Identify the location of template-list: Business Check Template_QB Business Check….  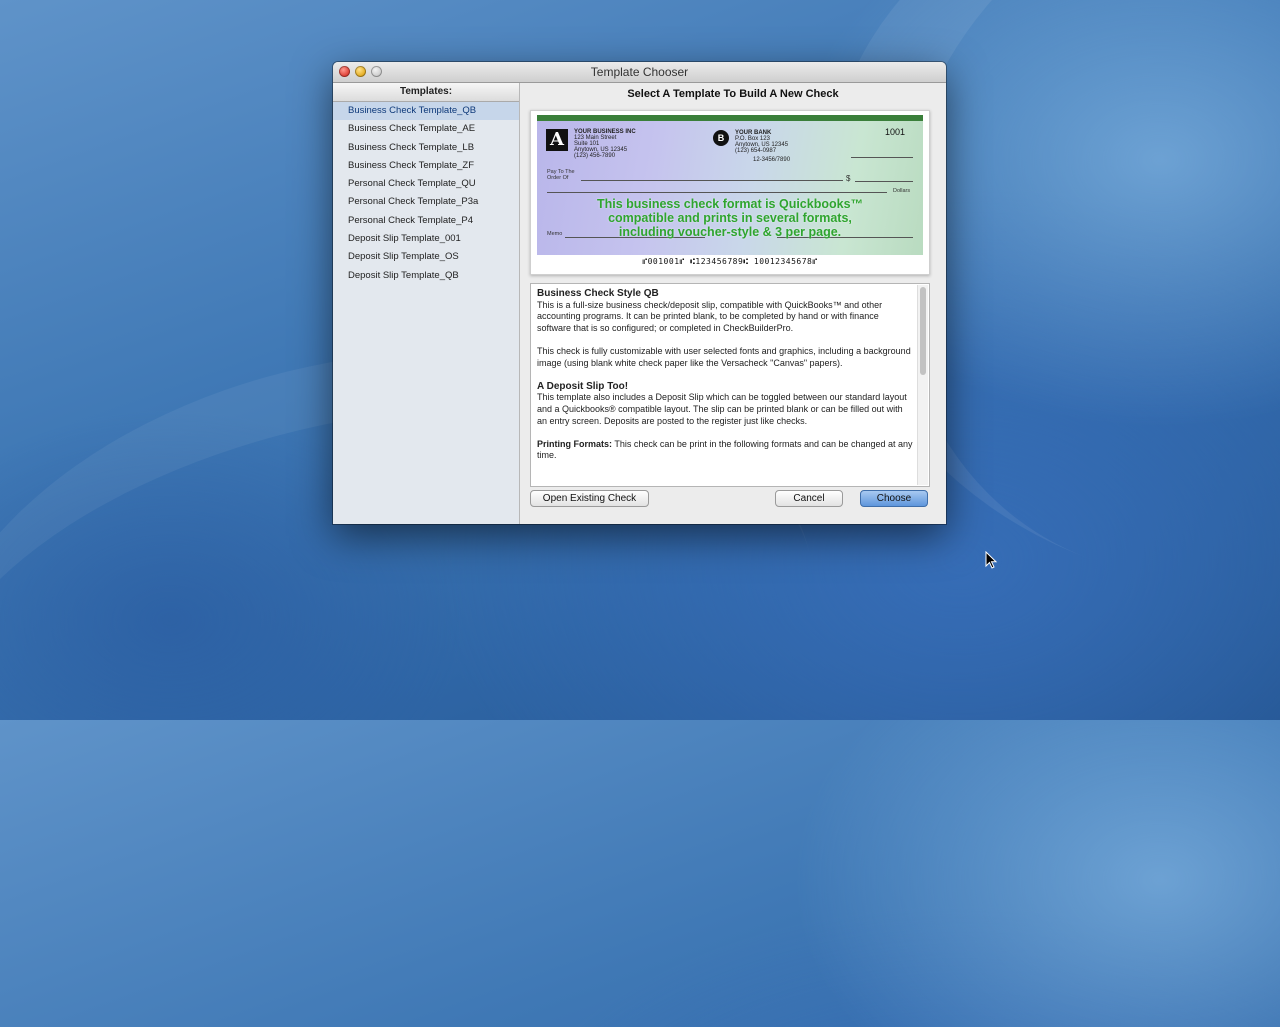
(426, 193).